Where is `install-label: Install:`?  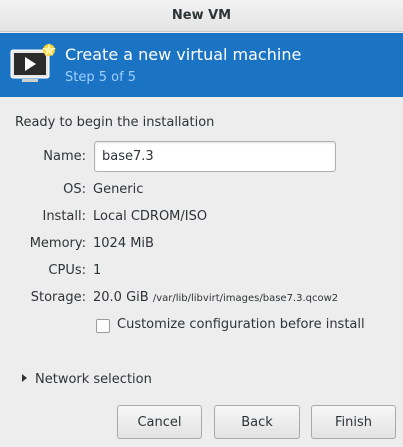
install-label: Install: is located at coordinates (64, 216).